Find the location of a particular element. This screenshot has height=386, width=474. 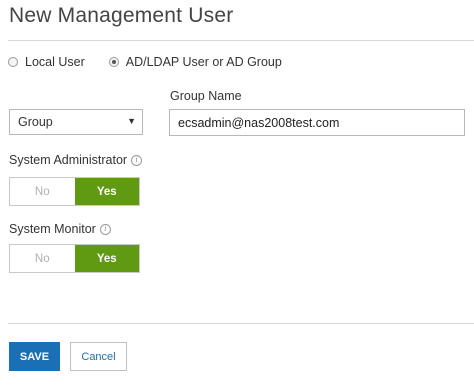

group-name-label: Group Name is located at coordinates (206, 96).